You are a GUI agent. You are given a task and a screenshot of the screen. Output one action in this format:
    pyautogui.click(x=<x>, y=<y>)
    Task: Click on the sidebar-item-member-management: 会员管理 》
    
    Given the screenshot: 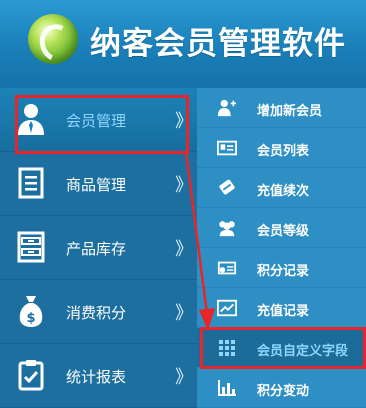 What is the action you would take?
    pyautogui.click(x=98, y=120)
    